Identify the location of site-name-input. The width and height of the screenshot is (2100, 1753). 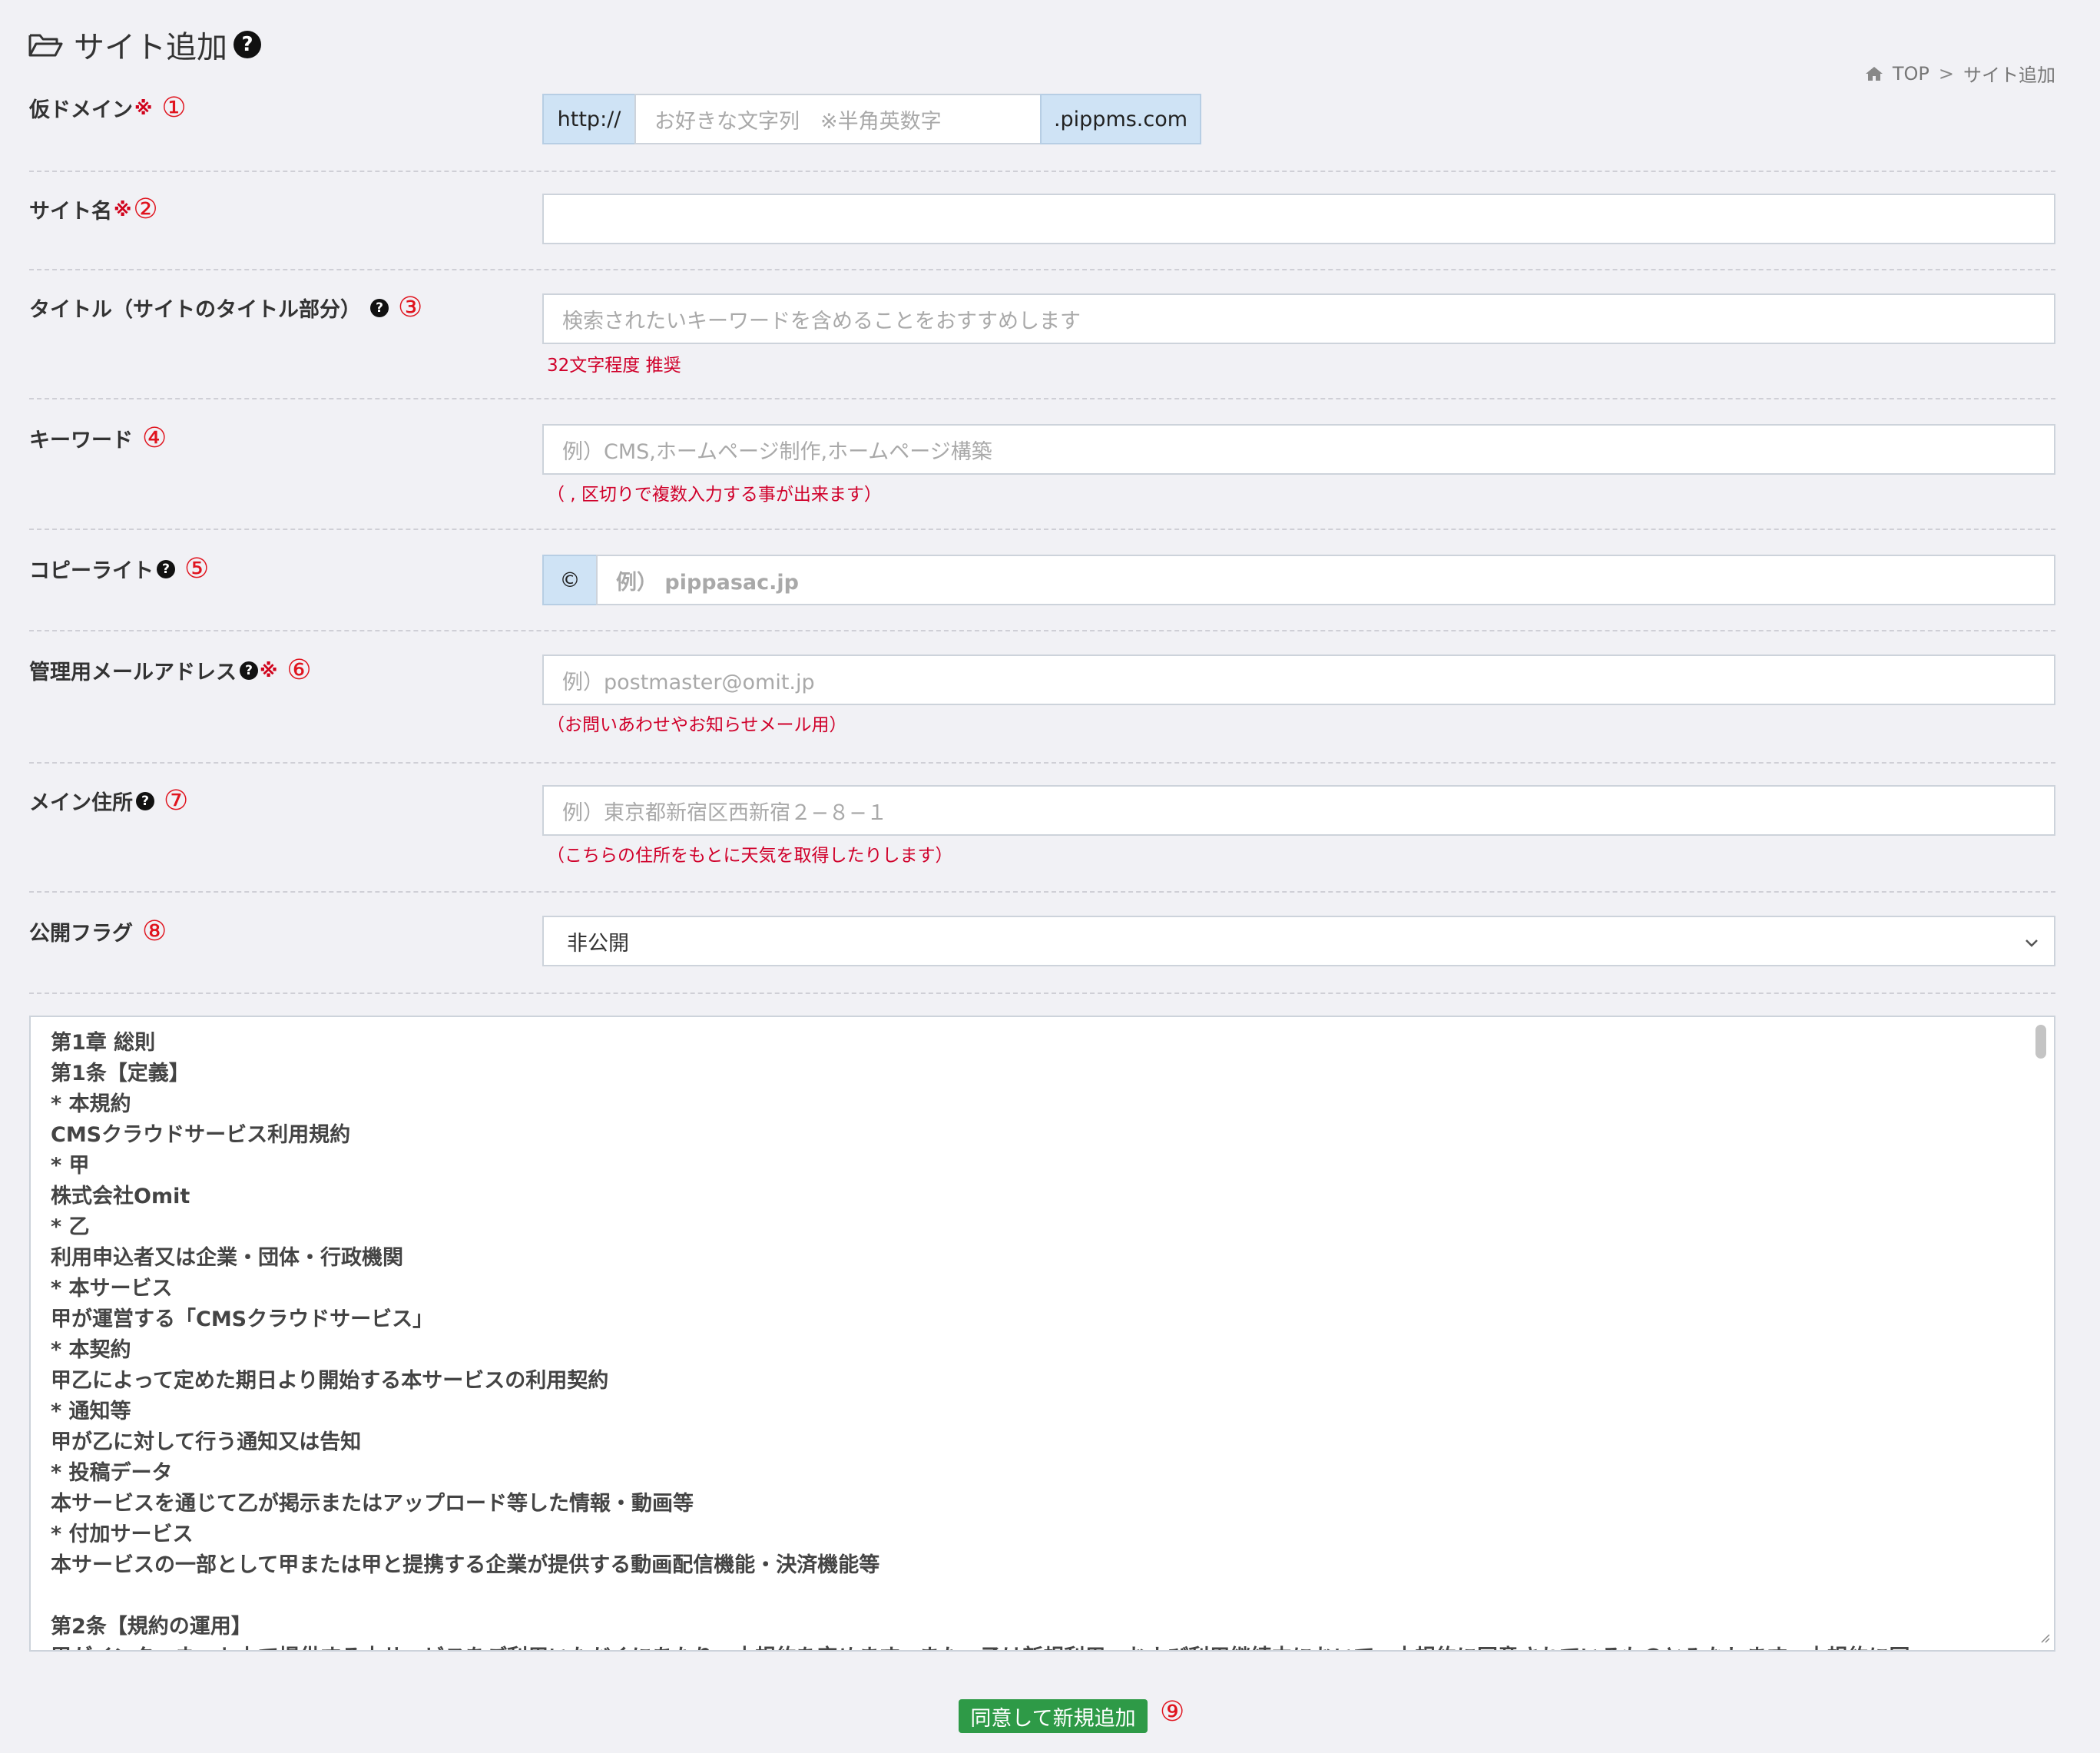
(1298, 219).